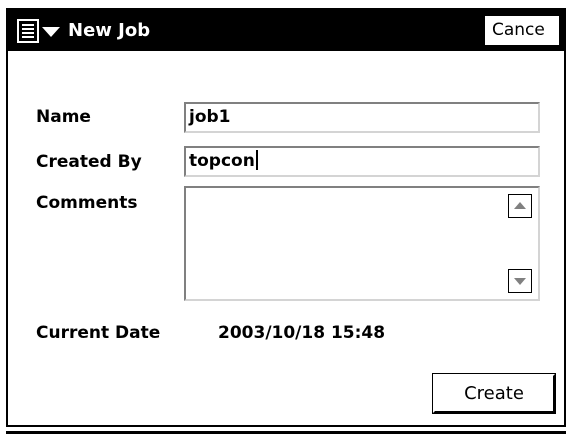 The height and width of the screenshot is (442, 572). What do you see at coordinates (210, 117) in the screenshot?
I see `name-value: job1` at bounding box center [210, 117].